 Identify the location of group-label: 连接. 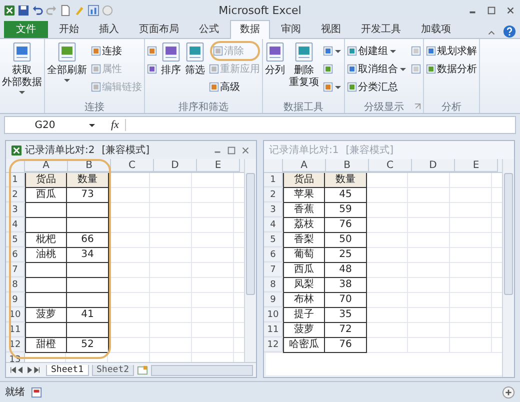
(94, 107).